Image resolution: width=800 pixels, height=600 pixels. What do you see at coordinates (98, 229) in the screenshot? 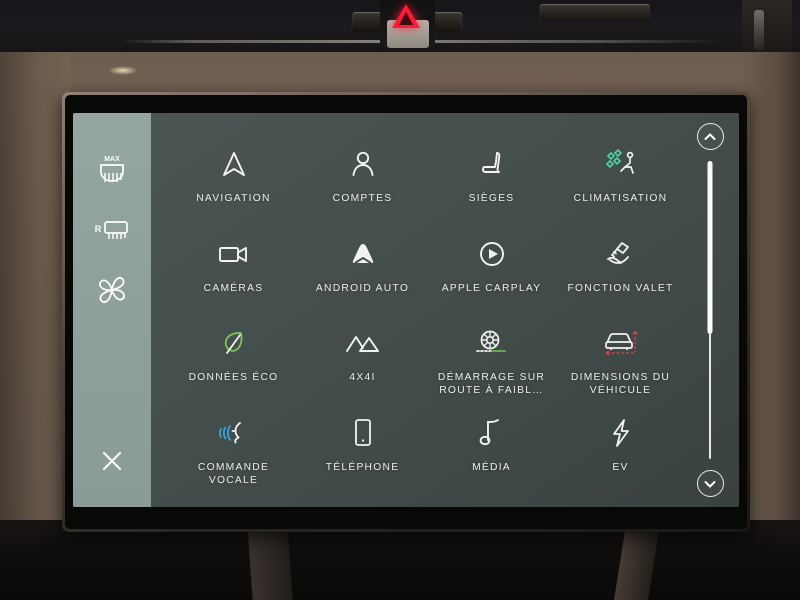
I see `rear-defrost-badge: R` at bounding box center [98, 229].